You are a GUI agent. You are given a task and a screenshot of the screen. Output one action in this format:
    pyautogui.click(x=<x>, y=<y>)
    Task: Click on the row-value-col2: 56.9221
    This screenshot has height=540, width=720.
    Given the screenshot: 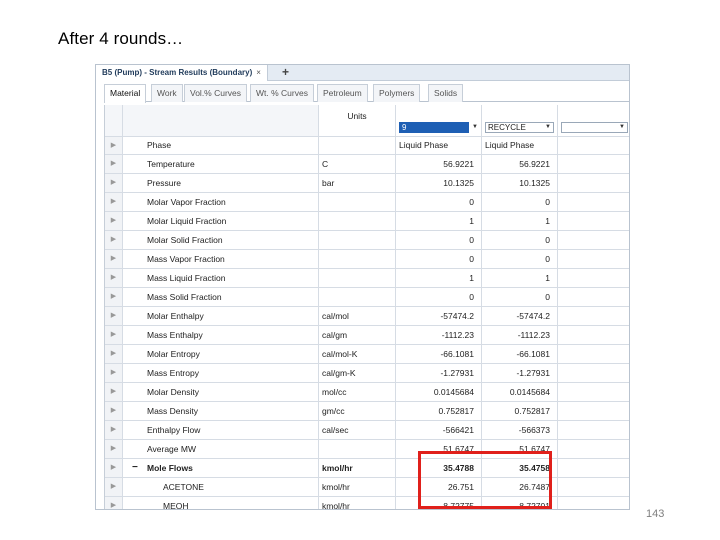 What is the action you would take?
    pyautogui.click(x=520, y=164)
    